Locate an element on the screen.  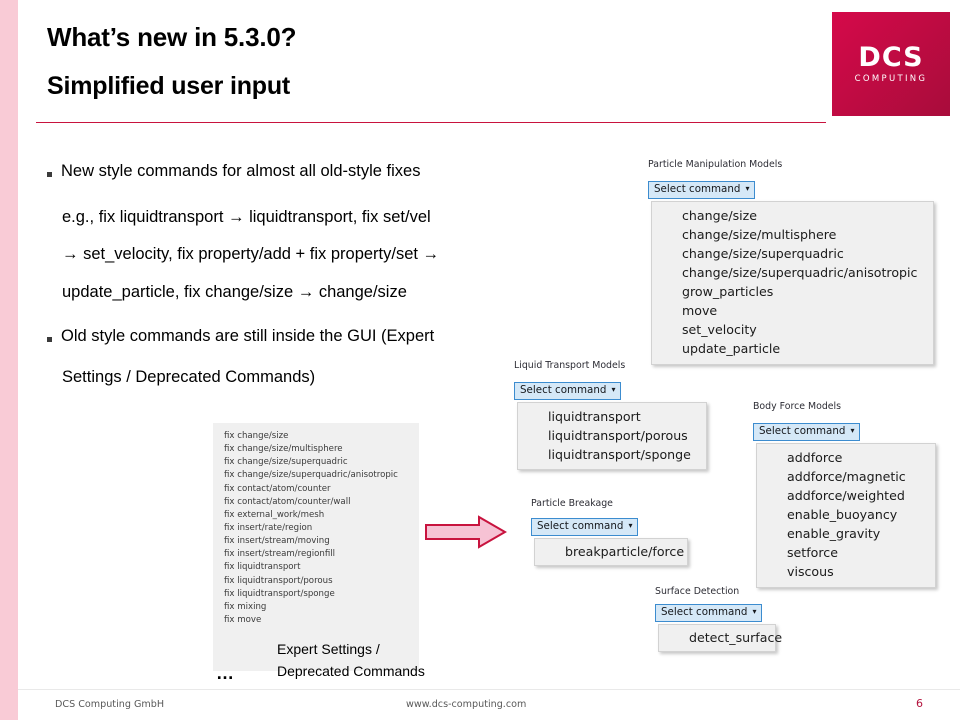
list-item: fix liquidtransport is located at coordinates (316, 567).